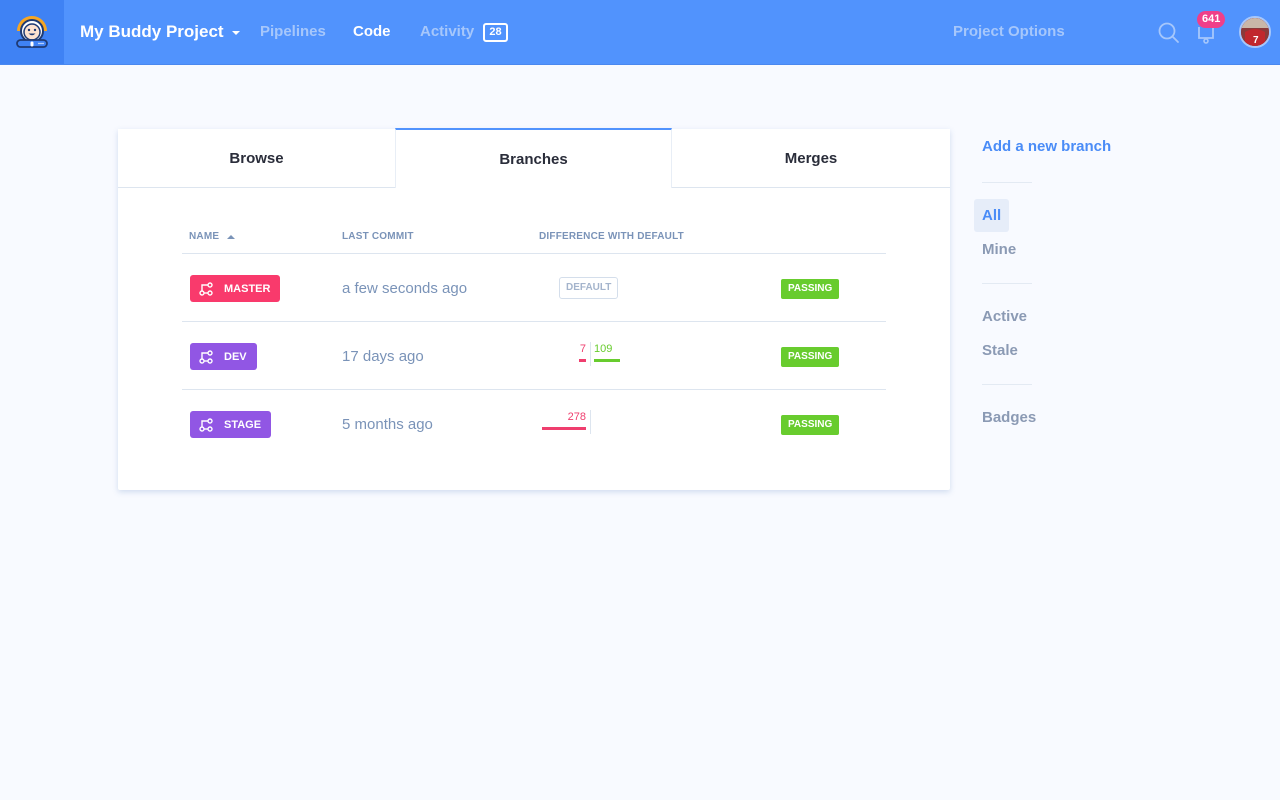 This screenshot has height=800, width=1280. Describe the element at coordinates (999, 249) in the screenshot. I see `filter-mine: Mine` at that location.